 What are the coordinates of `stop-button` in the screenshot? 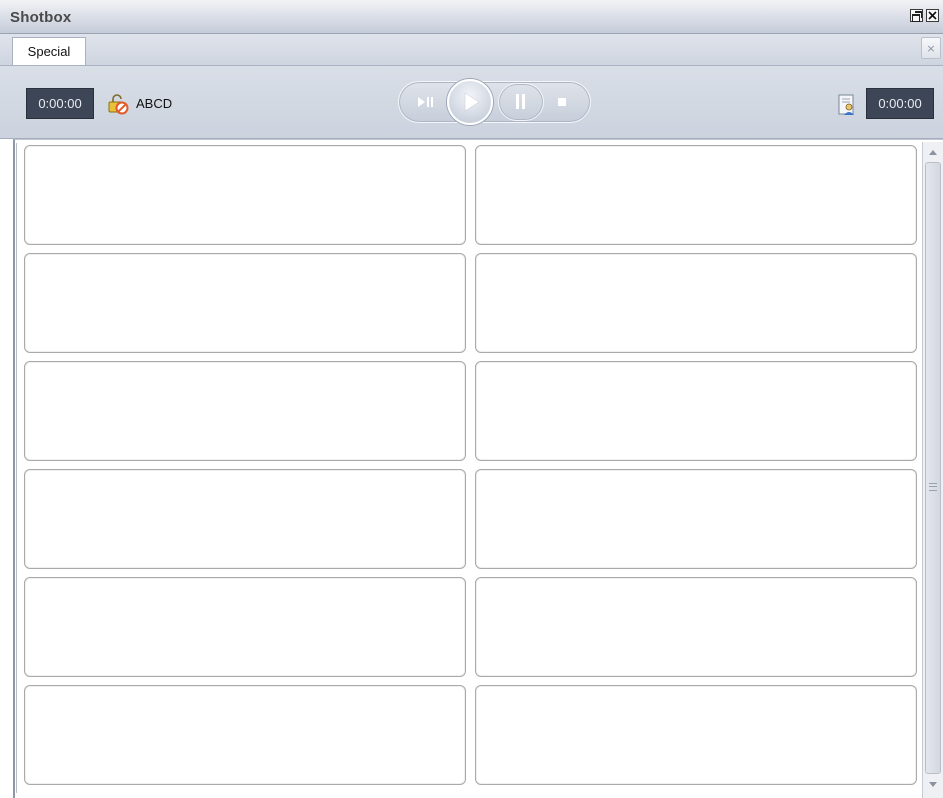 It's located at (563, 102).